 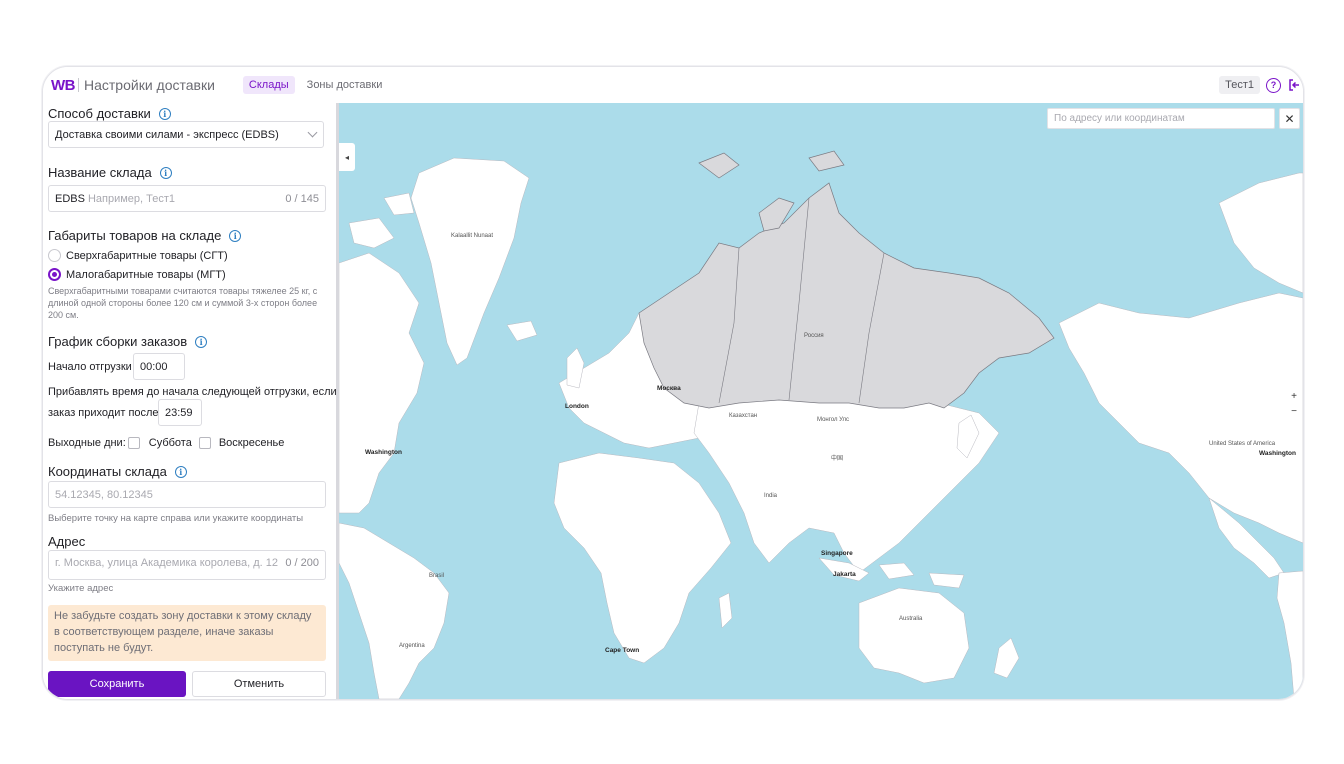 What do you see at coordinates (472, 236) in the screenshot?
I see `label-greenland: Kalaallit Nunaat` at bounding box center [472, 236].